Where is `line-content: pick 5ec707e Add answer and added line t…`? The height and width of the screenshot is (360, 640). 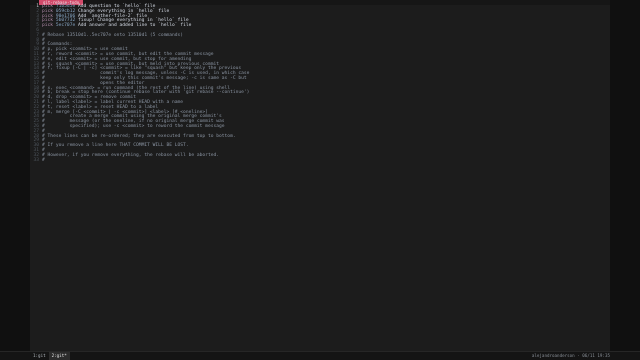 line-content: pick 5ec707e Add answer and added line t… is located at coordinates (115, 26).